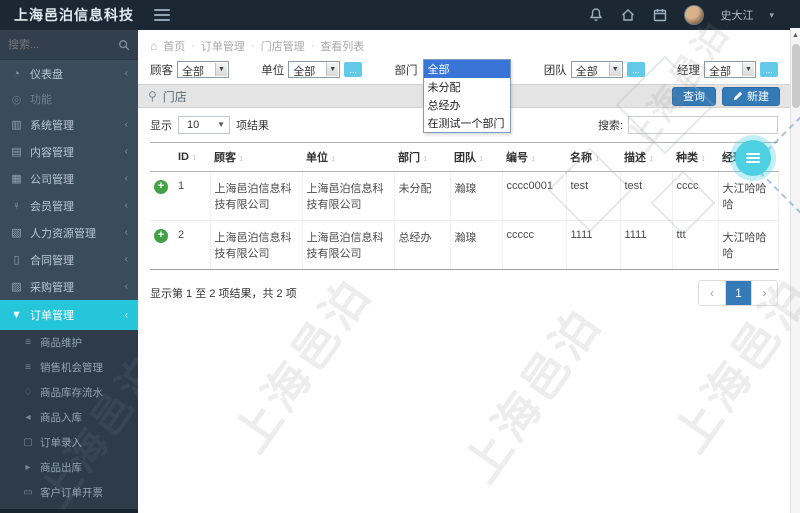  What do you see at coordinates (69, 342) in the screenshot?
I see `submenu-item-product-maintain: ≡ 商品维护` at bounding box center [69, 342].